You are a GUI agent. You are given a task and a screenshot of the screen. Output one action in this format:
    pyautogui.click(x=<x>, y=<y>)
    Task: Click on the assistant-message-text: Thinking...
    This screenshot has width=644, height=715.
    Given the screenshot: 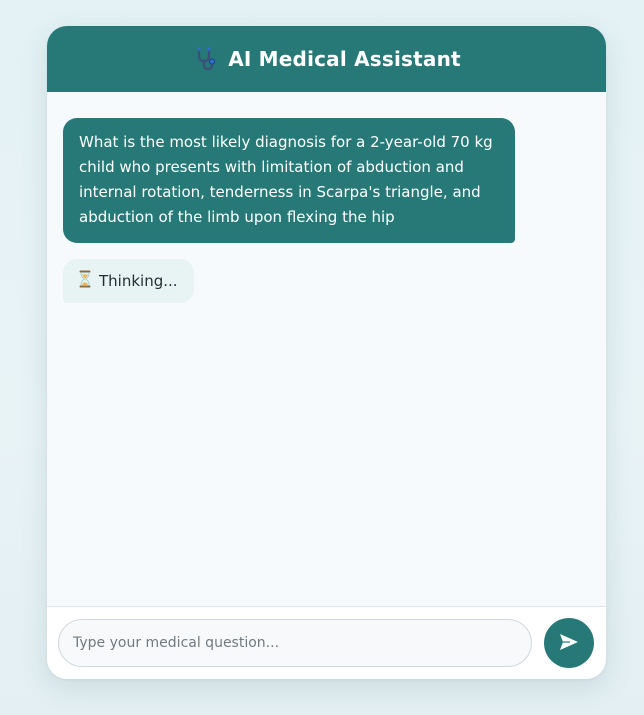 What is the action you would take?
    pyautogui.click(x=138, y=281)
    